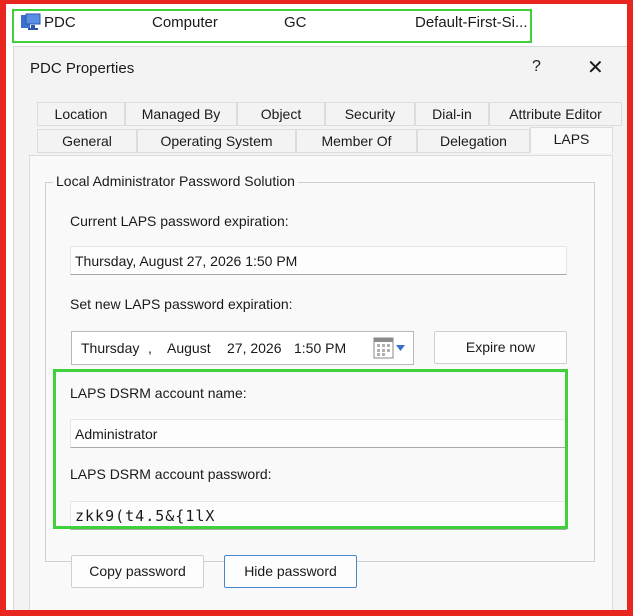 The height and width of the screenshot is (616, 633). What do you see at coordinates (571, 140) in the screenshot?
I see `tab-laps: LAPS` at bounding box center [571, 140].